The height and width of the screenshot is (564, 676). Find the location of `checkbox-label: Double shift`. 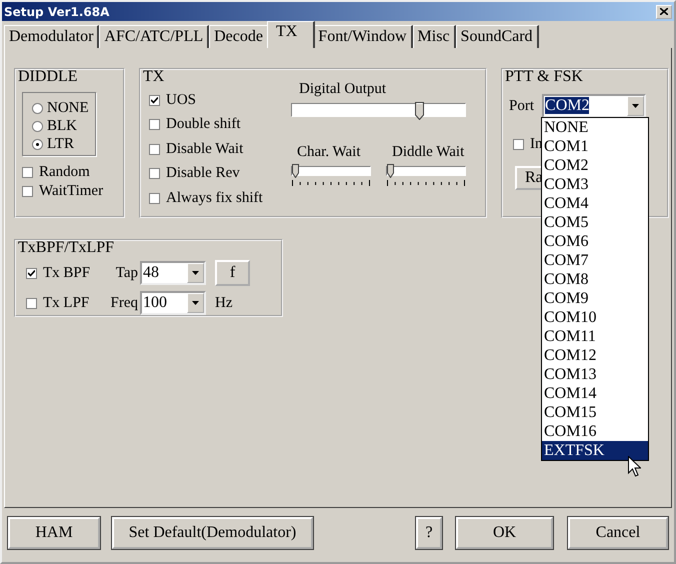

checkbox-label: Double shift is located at coordinates (203, 125).